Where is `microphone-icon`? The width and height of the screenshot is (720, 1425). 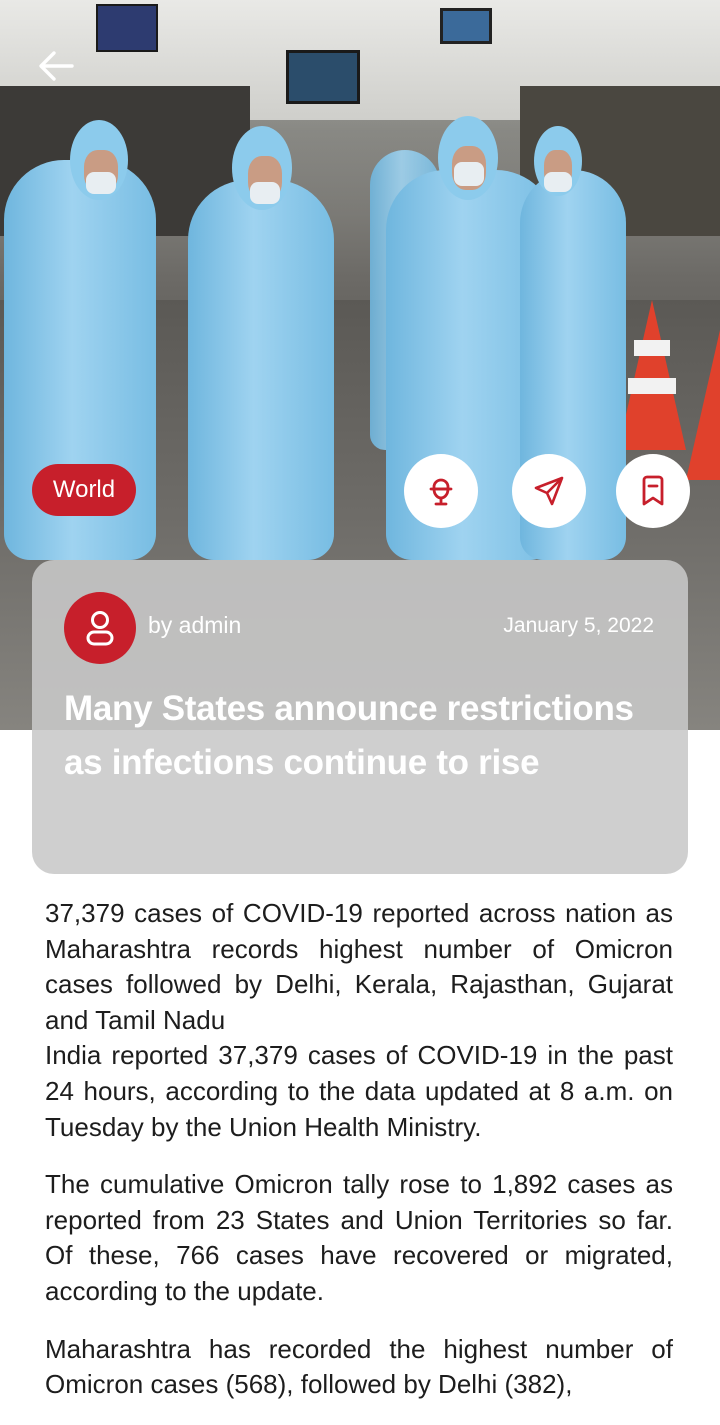
microphone-icon is located at coordinates (441, 492).